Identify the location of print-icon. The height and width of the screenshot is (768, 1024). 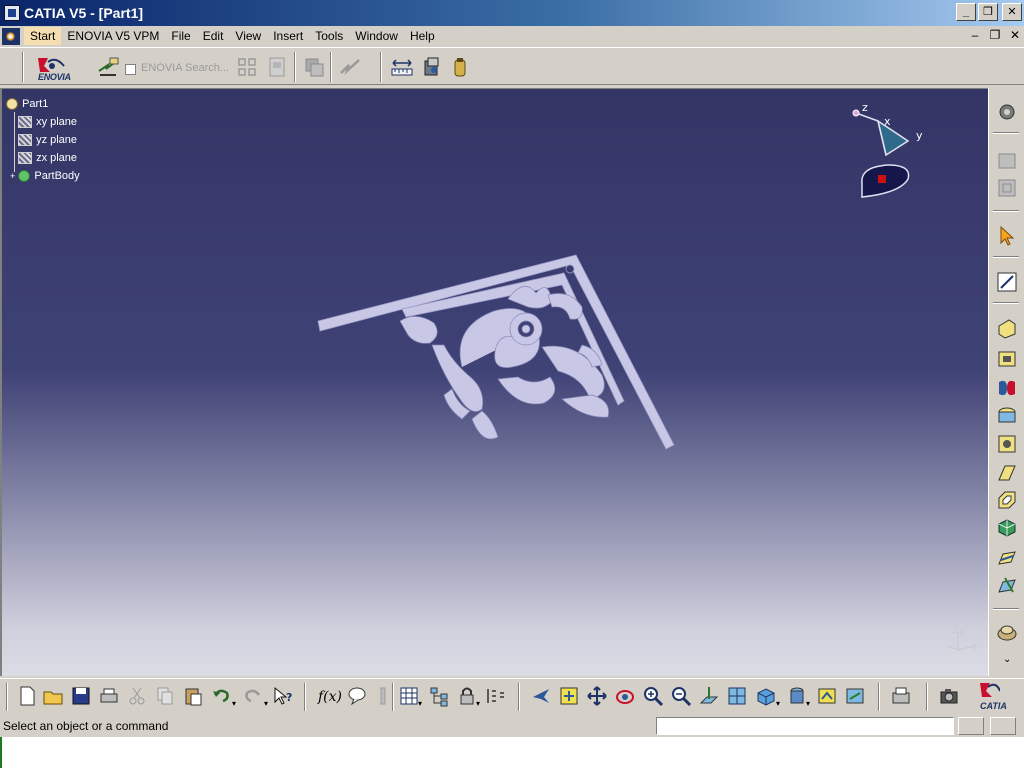
(109, 696).